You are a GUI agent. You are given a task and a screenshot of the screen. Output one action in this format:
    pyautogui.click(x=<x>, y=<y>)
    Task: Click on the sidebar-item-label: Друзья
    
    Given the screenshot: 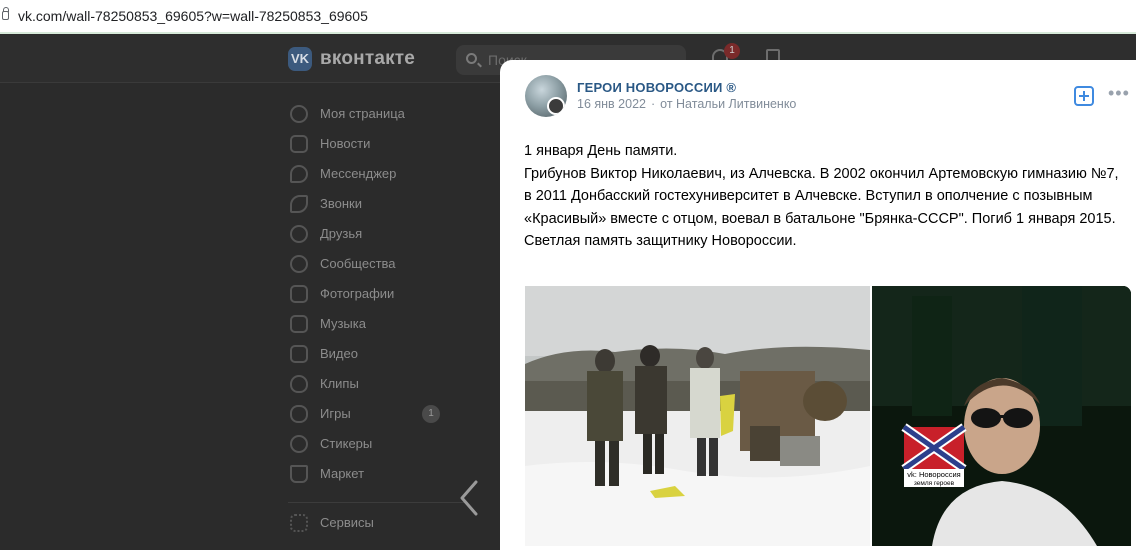 What is the action you would take?
    pyautogui.click(x=341, y=233)
    